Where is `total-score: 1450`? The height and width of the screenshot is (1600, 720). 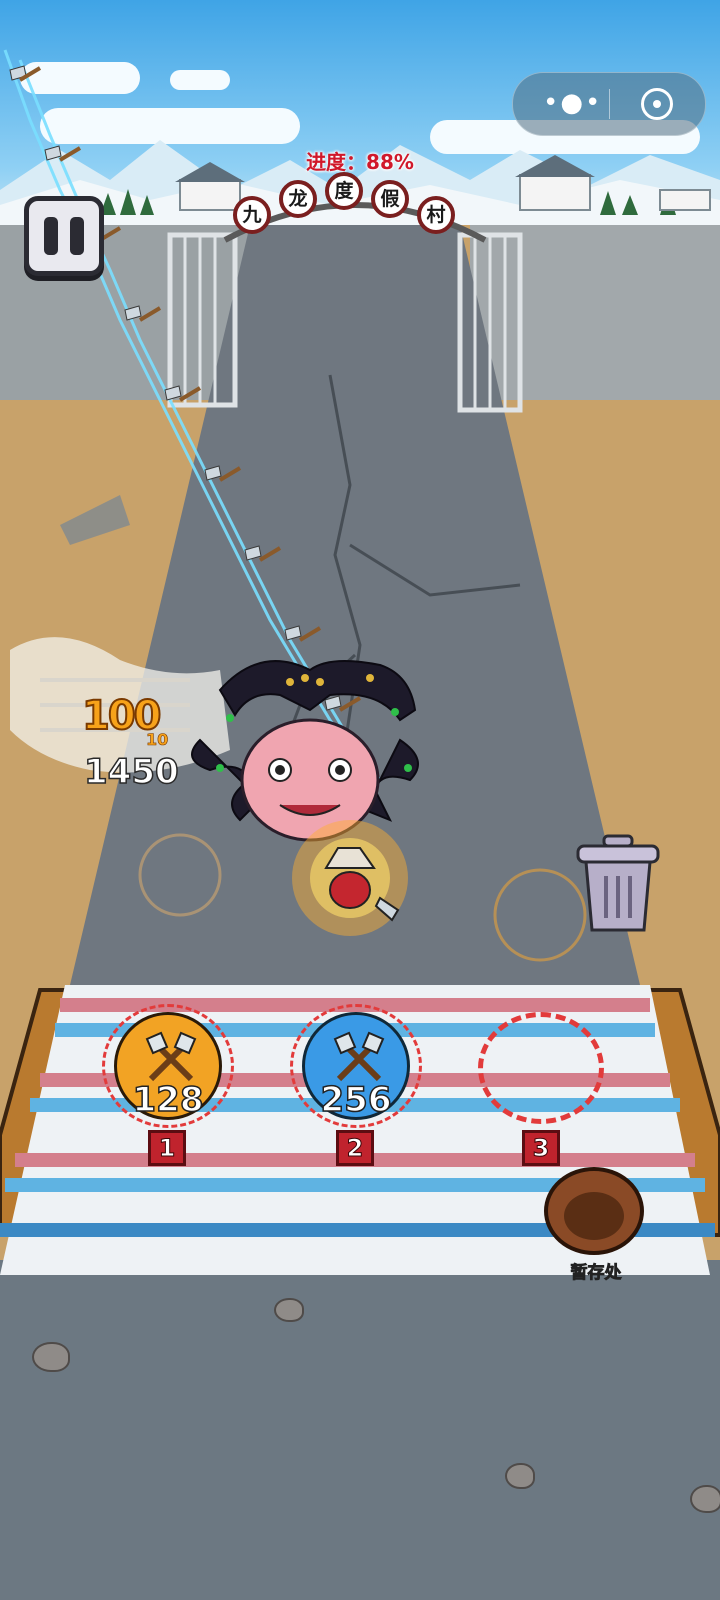
total-score: 1450 is located at coordinates (131, 772).